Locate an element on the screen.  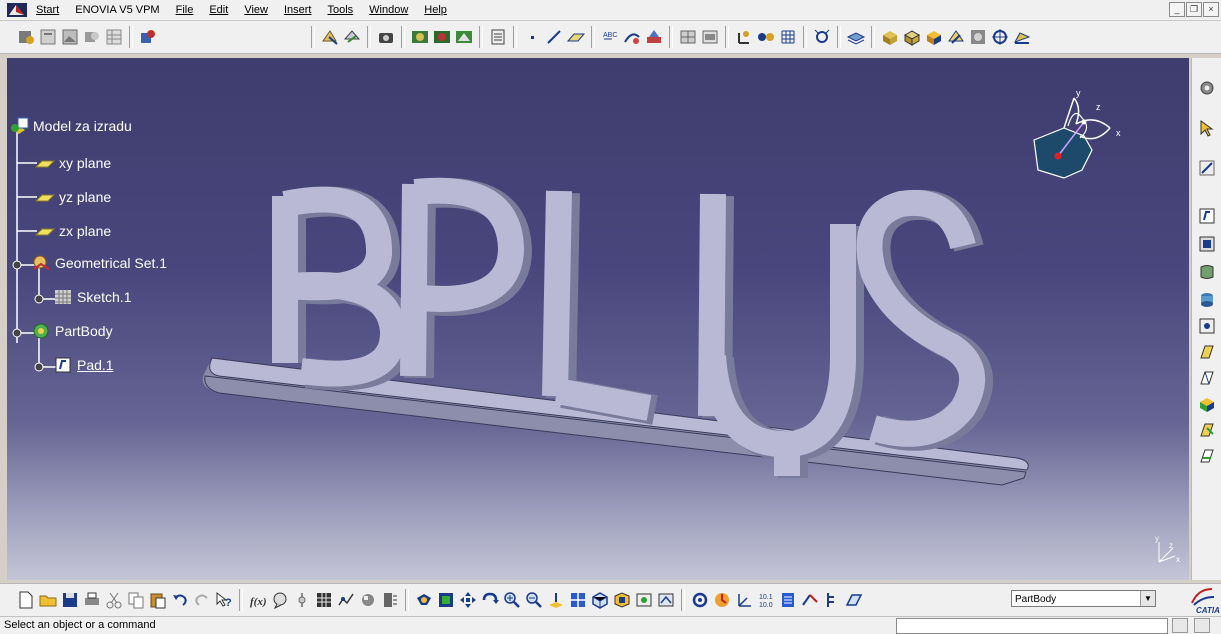
menu-file: File is located at coordinates (185, 10).